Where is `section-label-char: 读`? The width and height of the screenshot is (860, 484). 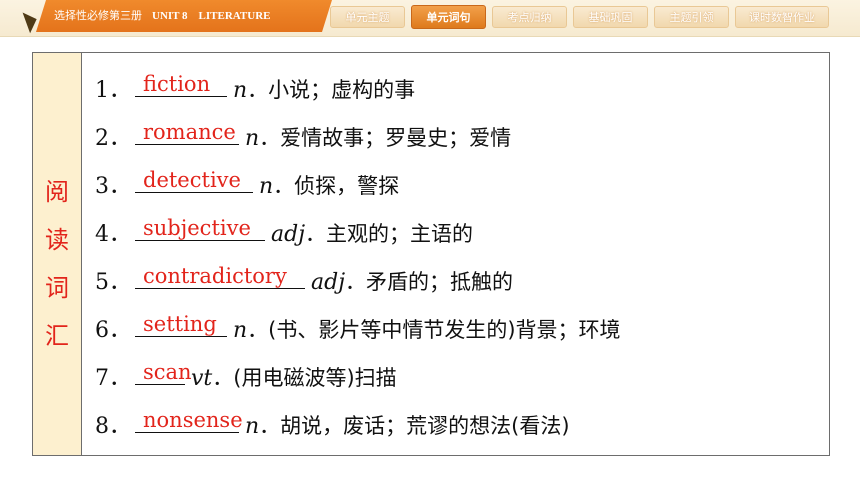
section-label-char: 读 is located at coordinates (57, 240).